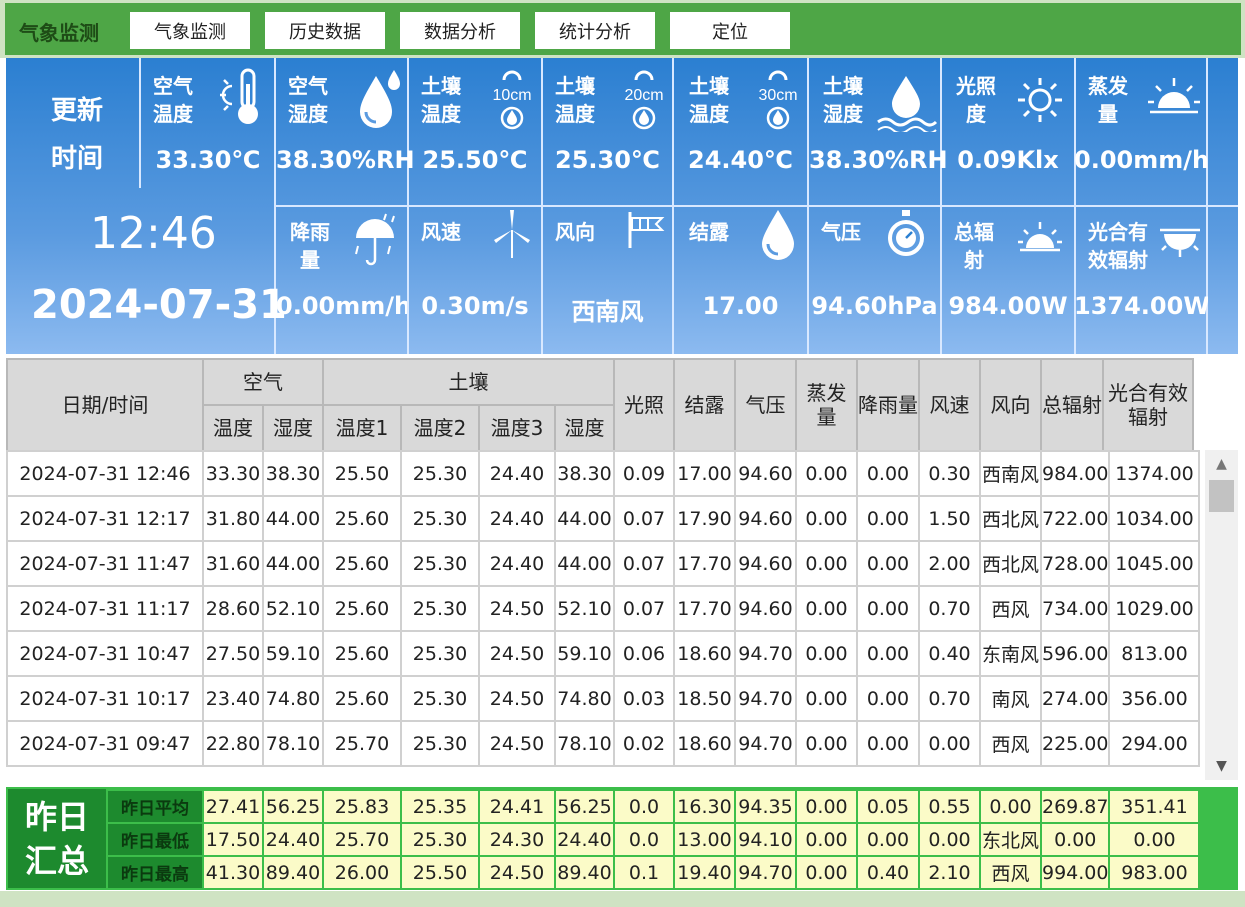 The height and width of the screenshot is (907, 1245). Describe the element at coordinates (1148, 405) in the screenshot. I see `col-par: 光合有效辐射` at that location.